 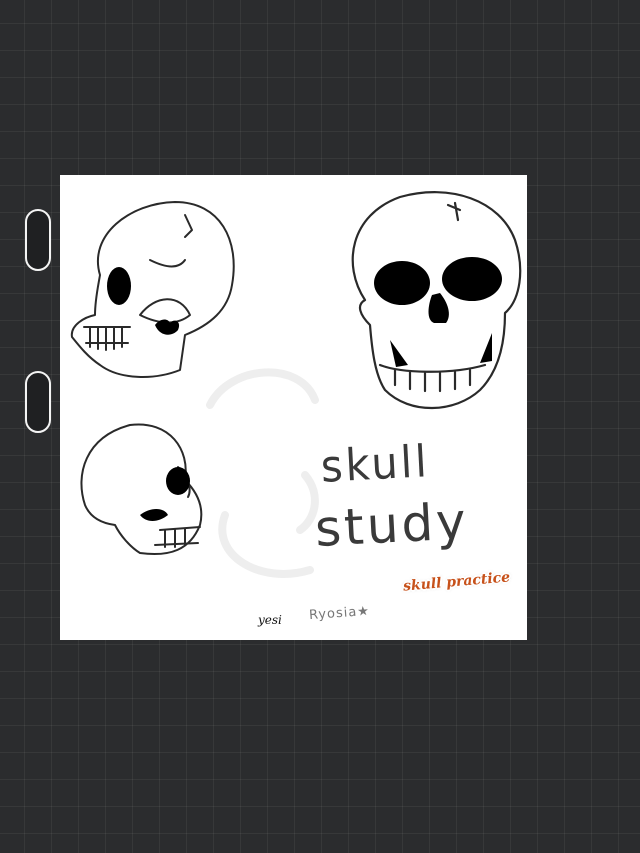 What do you see at coordinates (270, 620) in the screenshot?
I see `author-name: yesi` at bounding box center [270, 620].